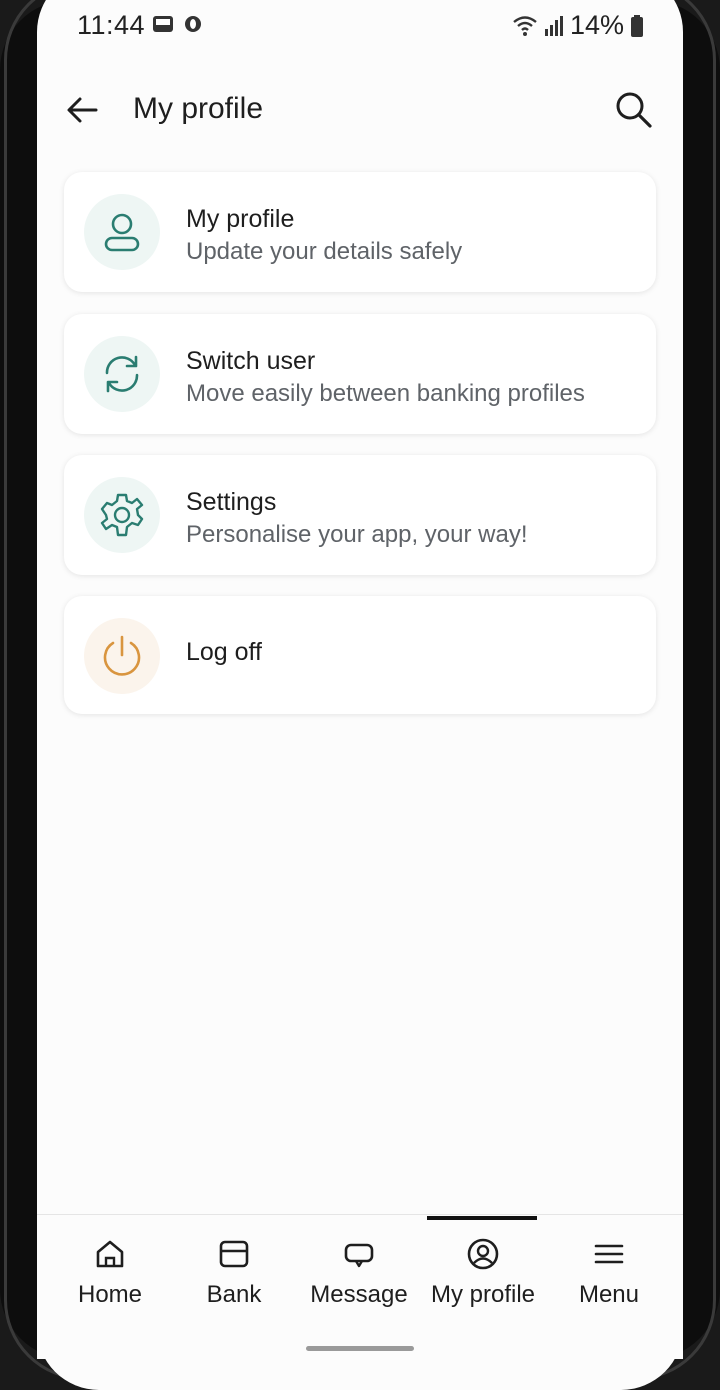  I want to click on nav-active-indicator, so click(482, 1218).